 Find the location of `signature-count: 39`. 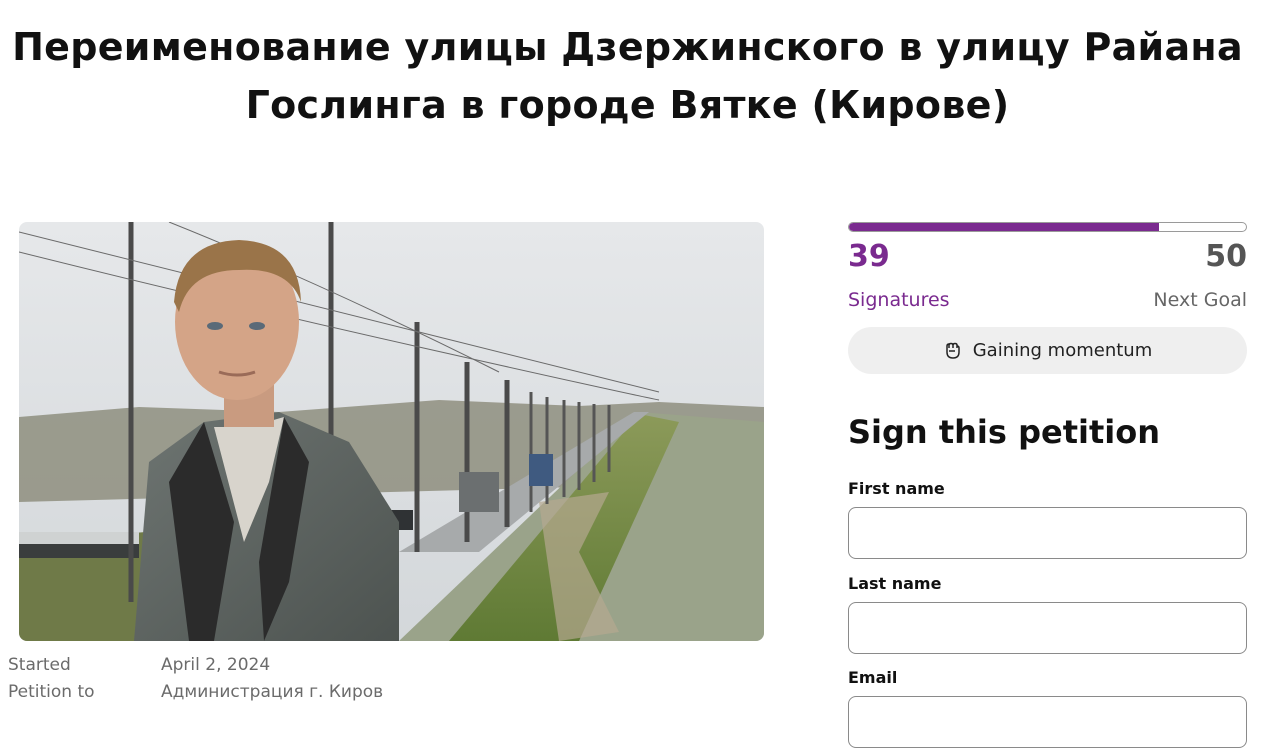

signature-count: 39 is located at coordinates (869, 256).